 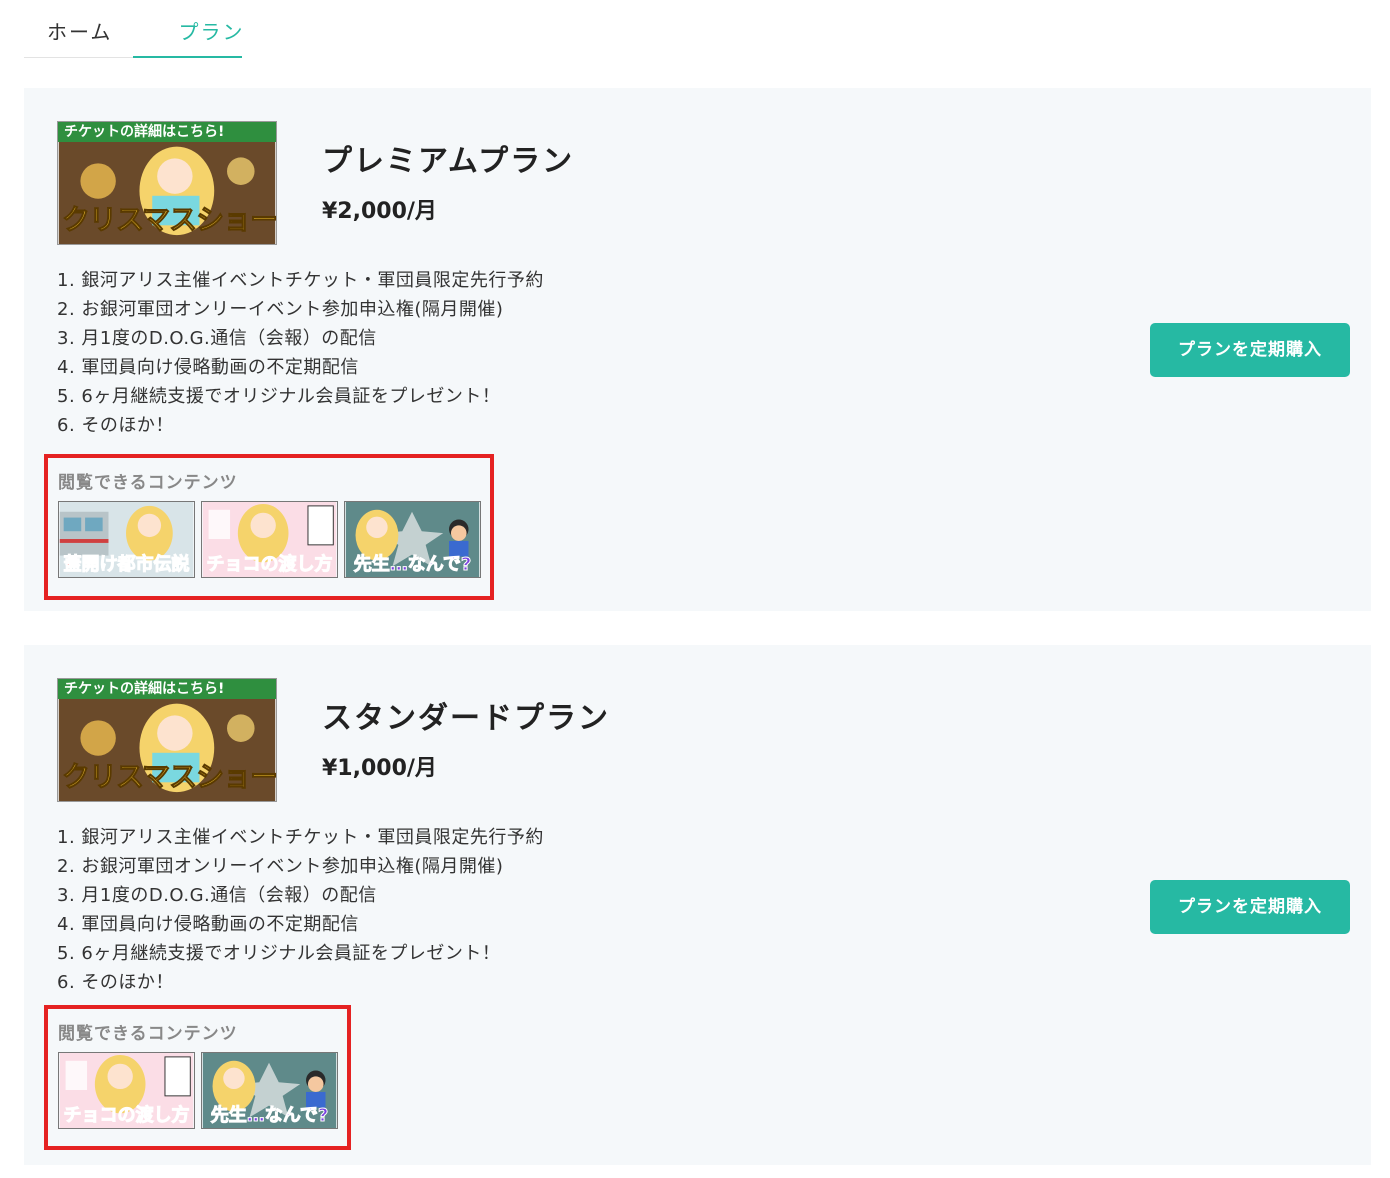 I want to click on tab-plan: プラン, so click(x=211, y=30).